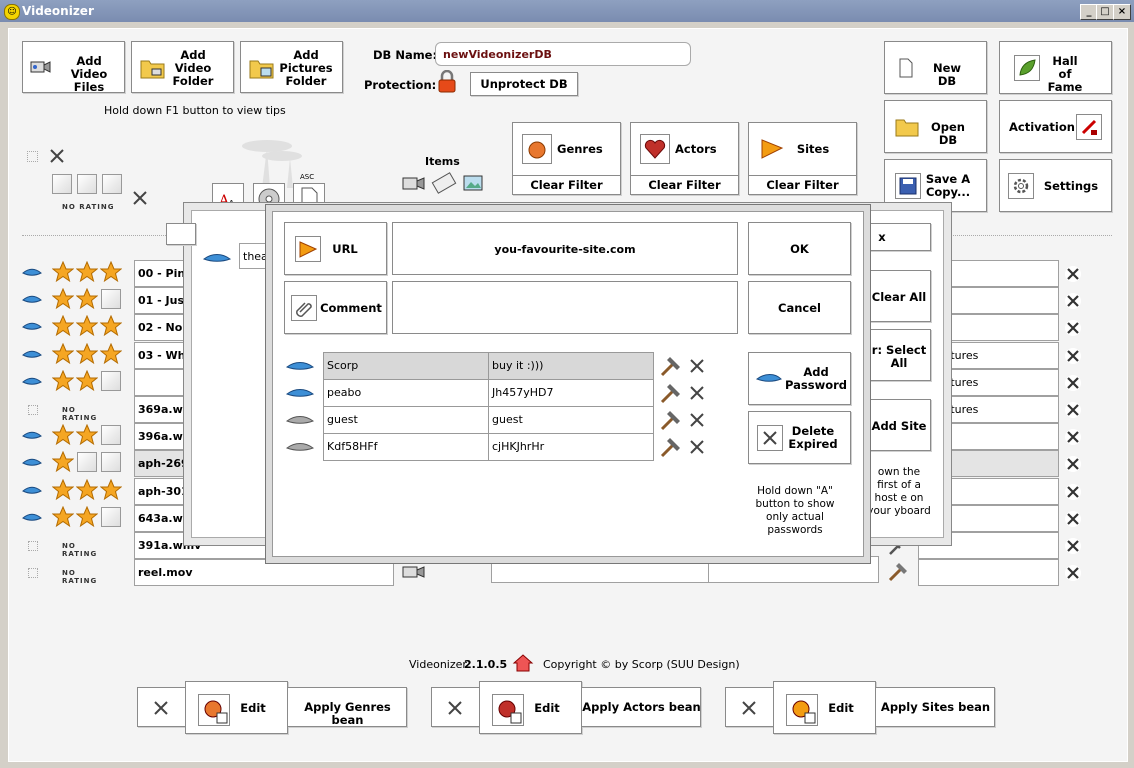 Image resolution: width=1134 pixels, height=768 pixels. Describe the element at coordinates (1122, 12) in the screenshot. I see `close-window-button: ×` at that location.